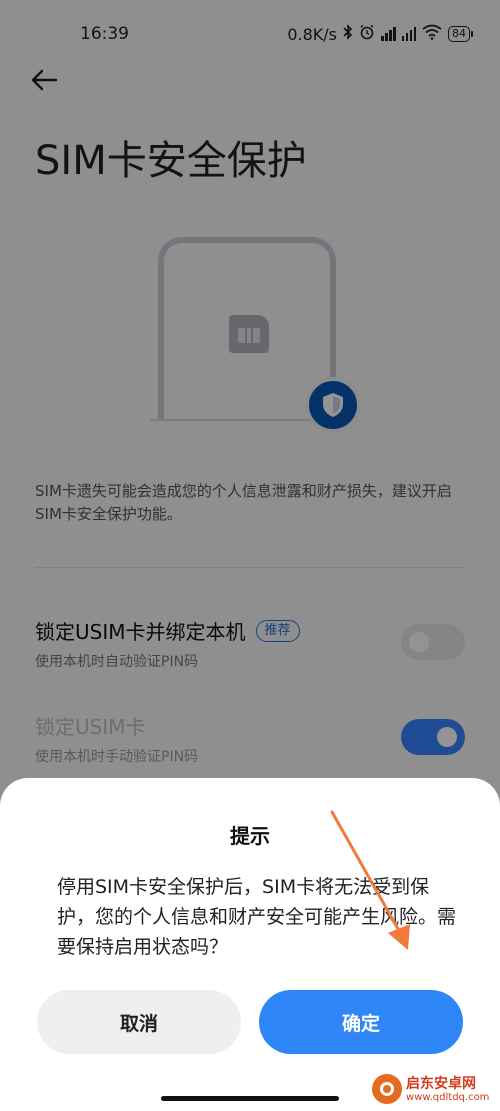 The image size is (500, 1111). I want to click on home-indicator, so click(250, 1098).